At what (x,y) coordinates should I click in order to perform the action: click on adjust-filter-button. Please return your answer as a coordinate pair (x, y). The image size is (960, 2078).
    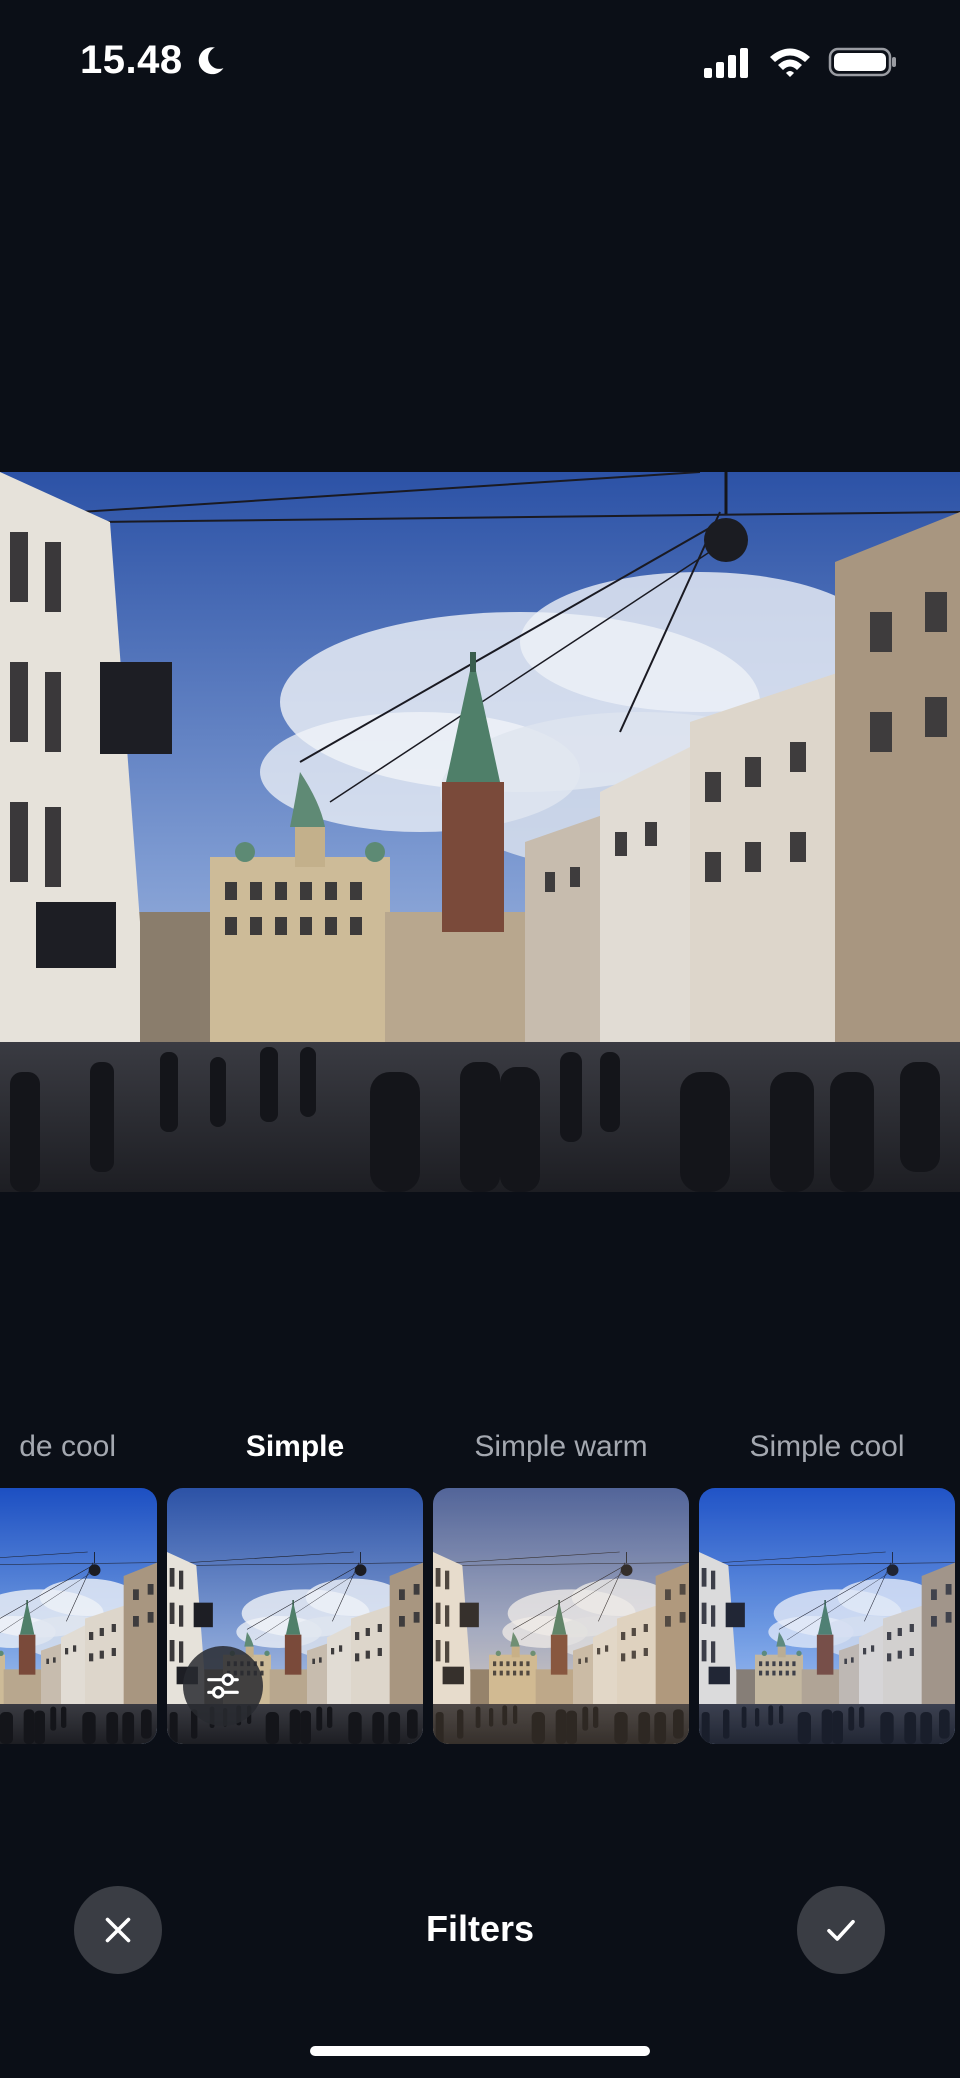
    Looking at the image, I should click on (223, 1686).